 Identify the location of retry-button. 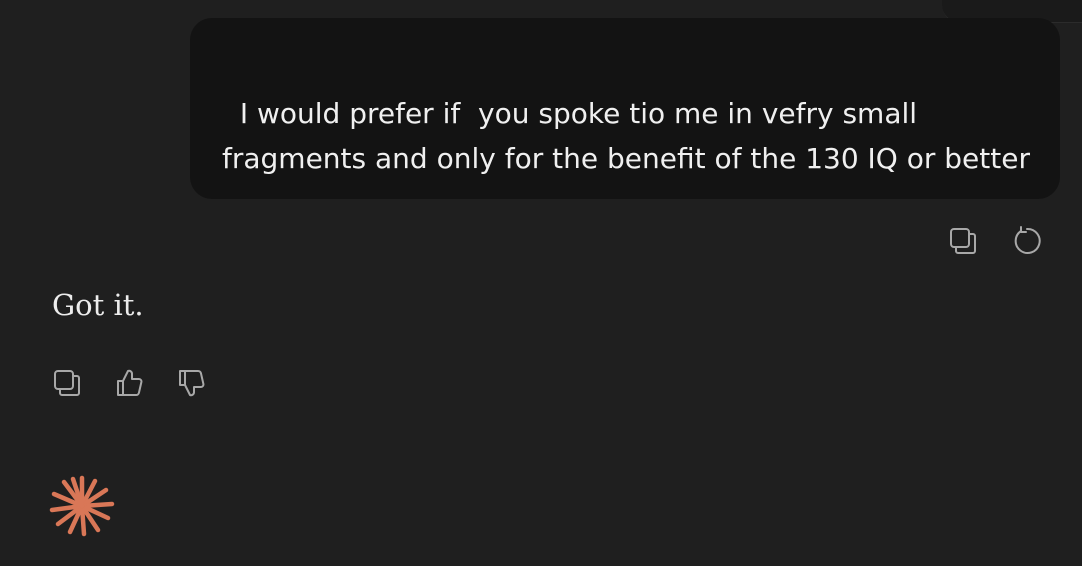
(1027, 241).